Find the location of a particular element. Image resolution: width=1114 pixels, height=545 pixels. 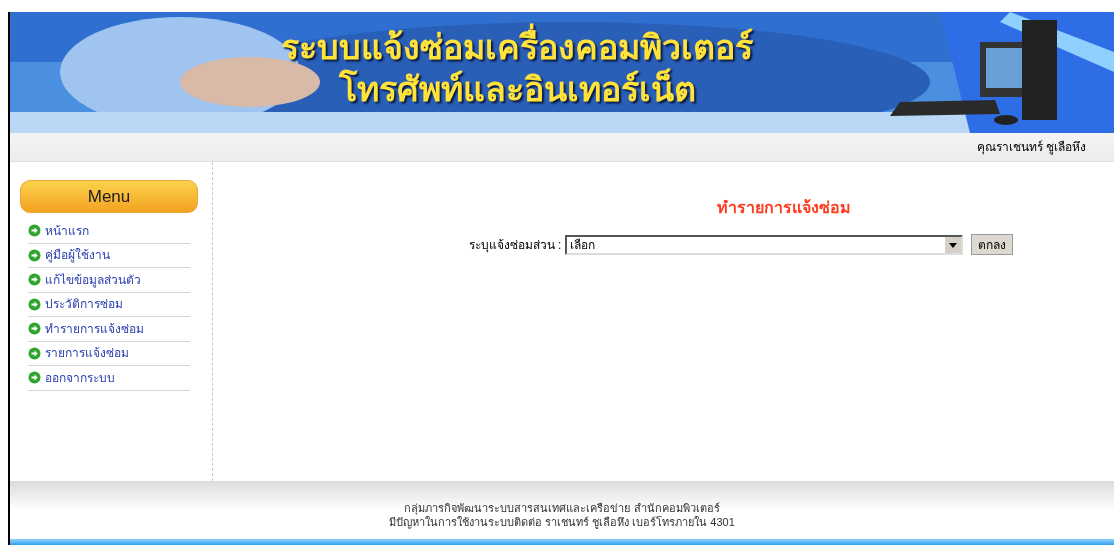

footer-text: มีปัญหาในการใช้งานระบบติดต่อ ราเชนทร์ ชูเลือหึง เบอร์โทรภายใน 4301 is located at coordinates (562, 522).